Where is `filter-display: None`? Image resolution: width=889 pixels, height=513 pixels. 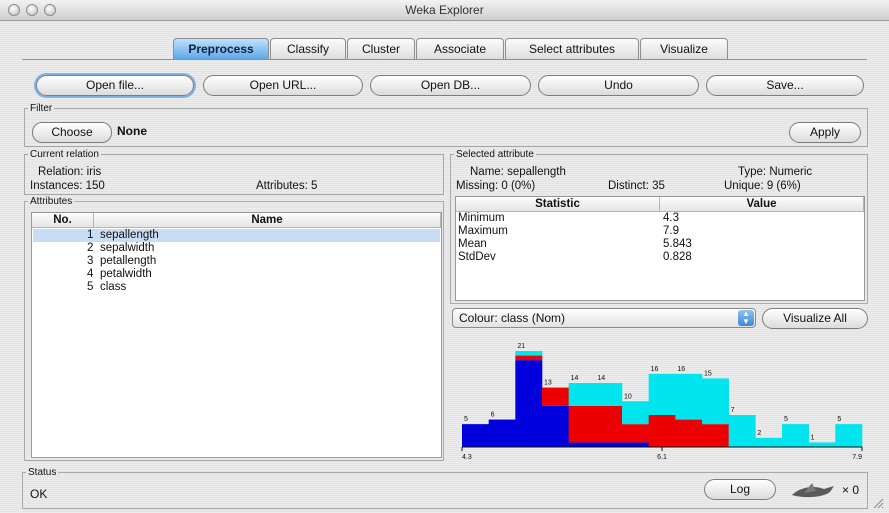 filter-display: None is located at coordinates (448, 132).